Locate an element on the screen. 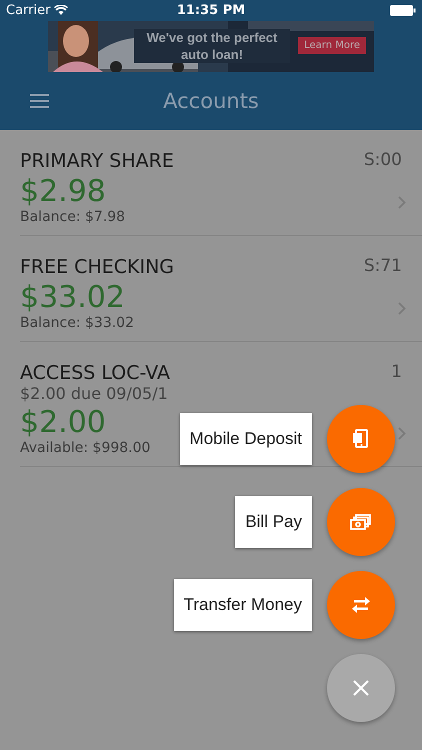 Image resolution: width=422 pixels, height=750 pixels. account-amount: $2.00 is located at coordinates (63, 422).